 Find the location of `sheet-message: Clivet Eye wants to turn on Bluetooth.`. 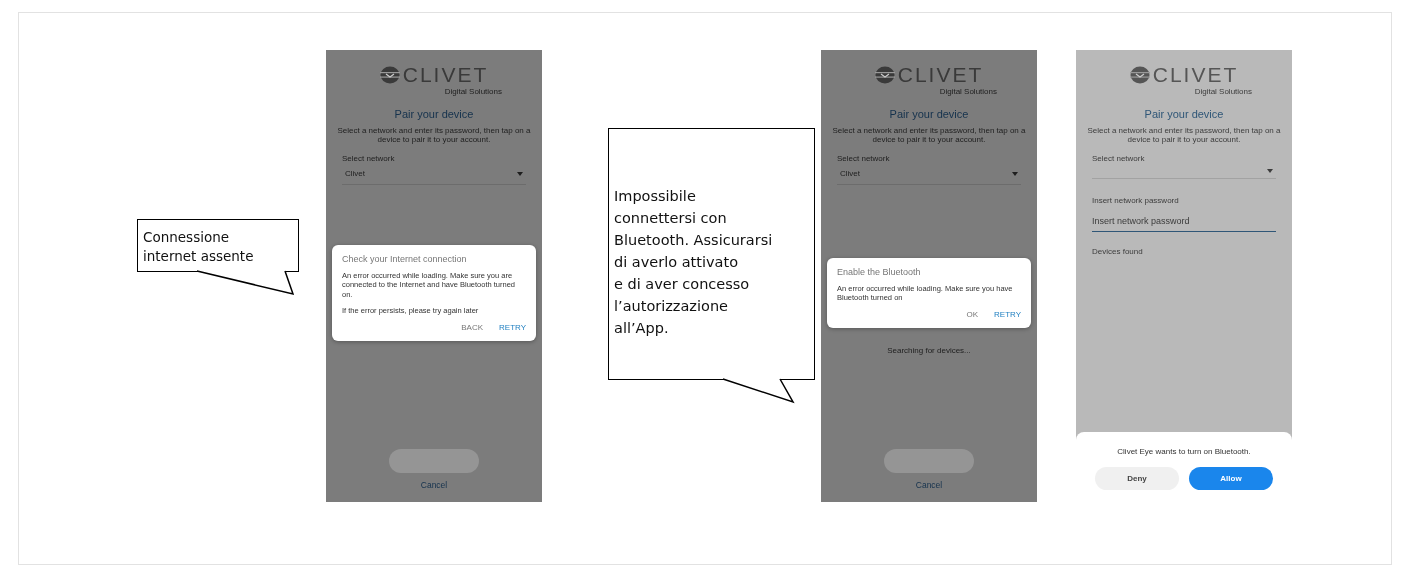

sheet-message: Clivet Eye wants to turn on Bluetooth. is located at coordinates (1184, 452).